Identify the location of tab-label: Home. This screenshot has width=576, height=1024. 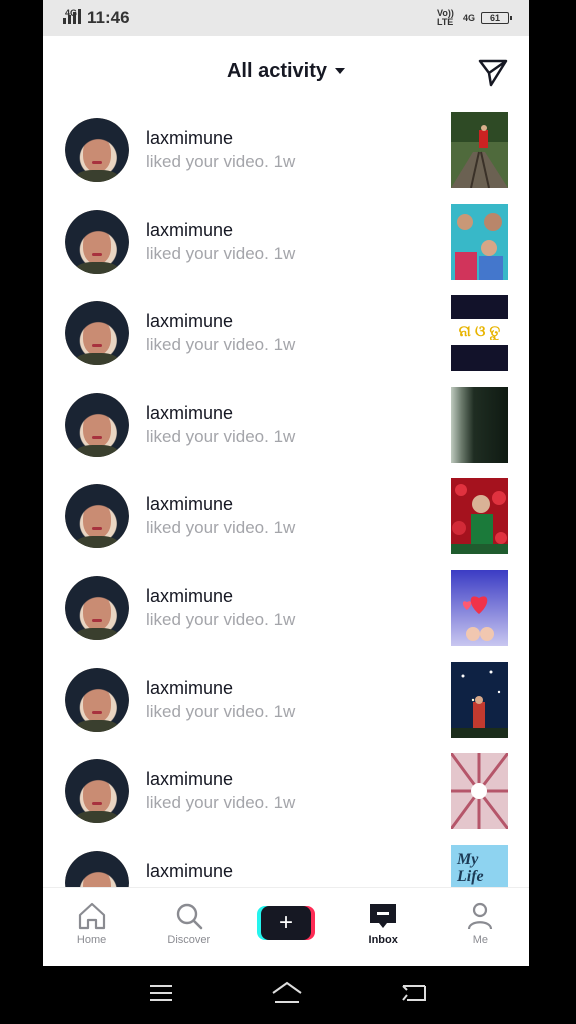
(91, 940).